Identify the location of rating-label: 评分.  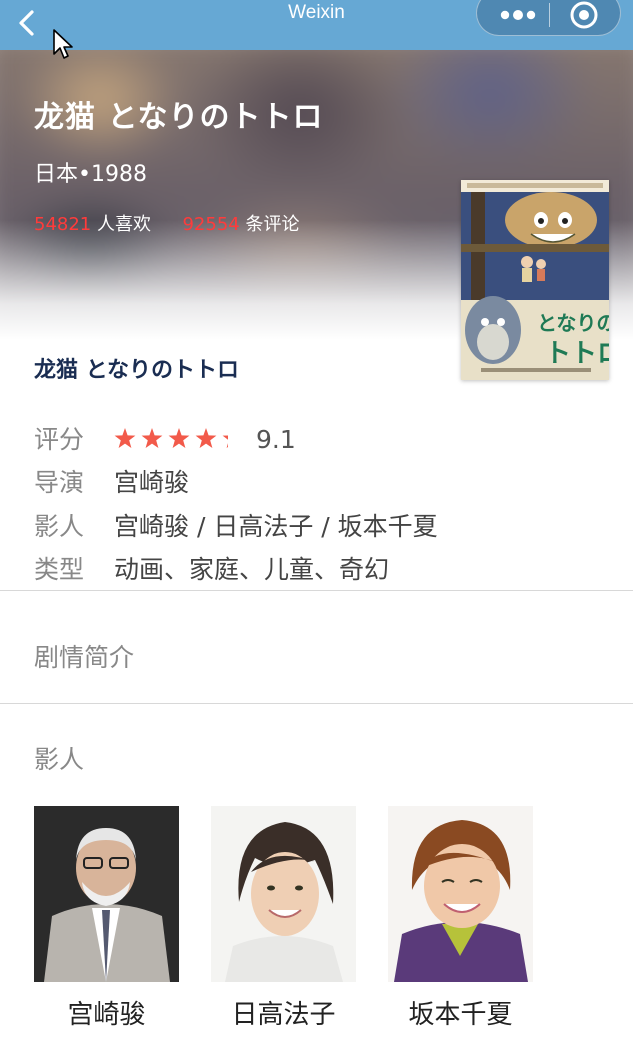
(59, 439).